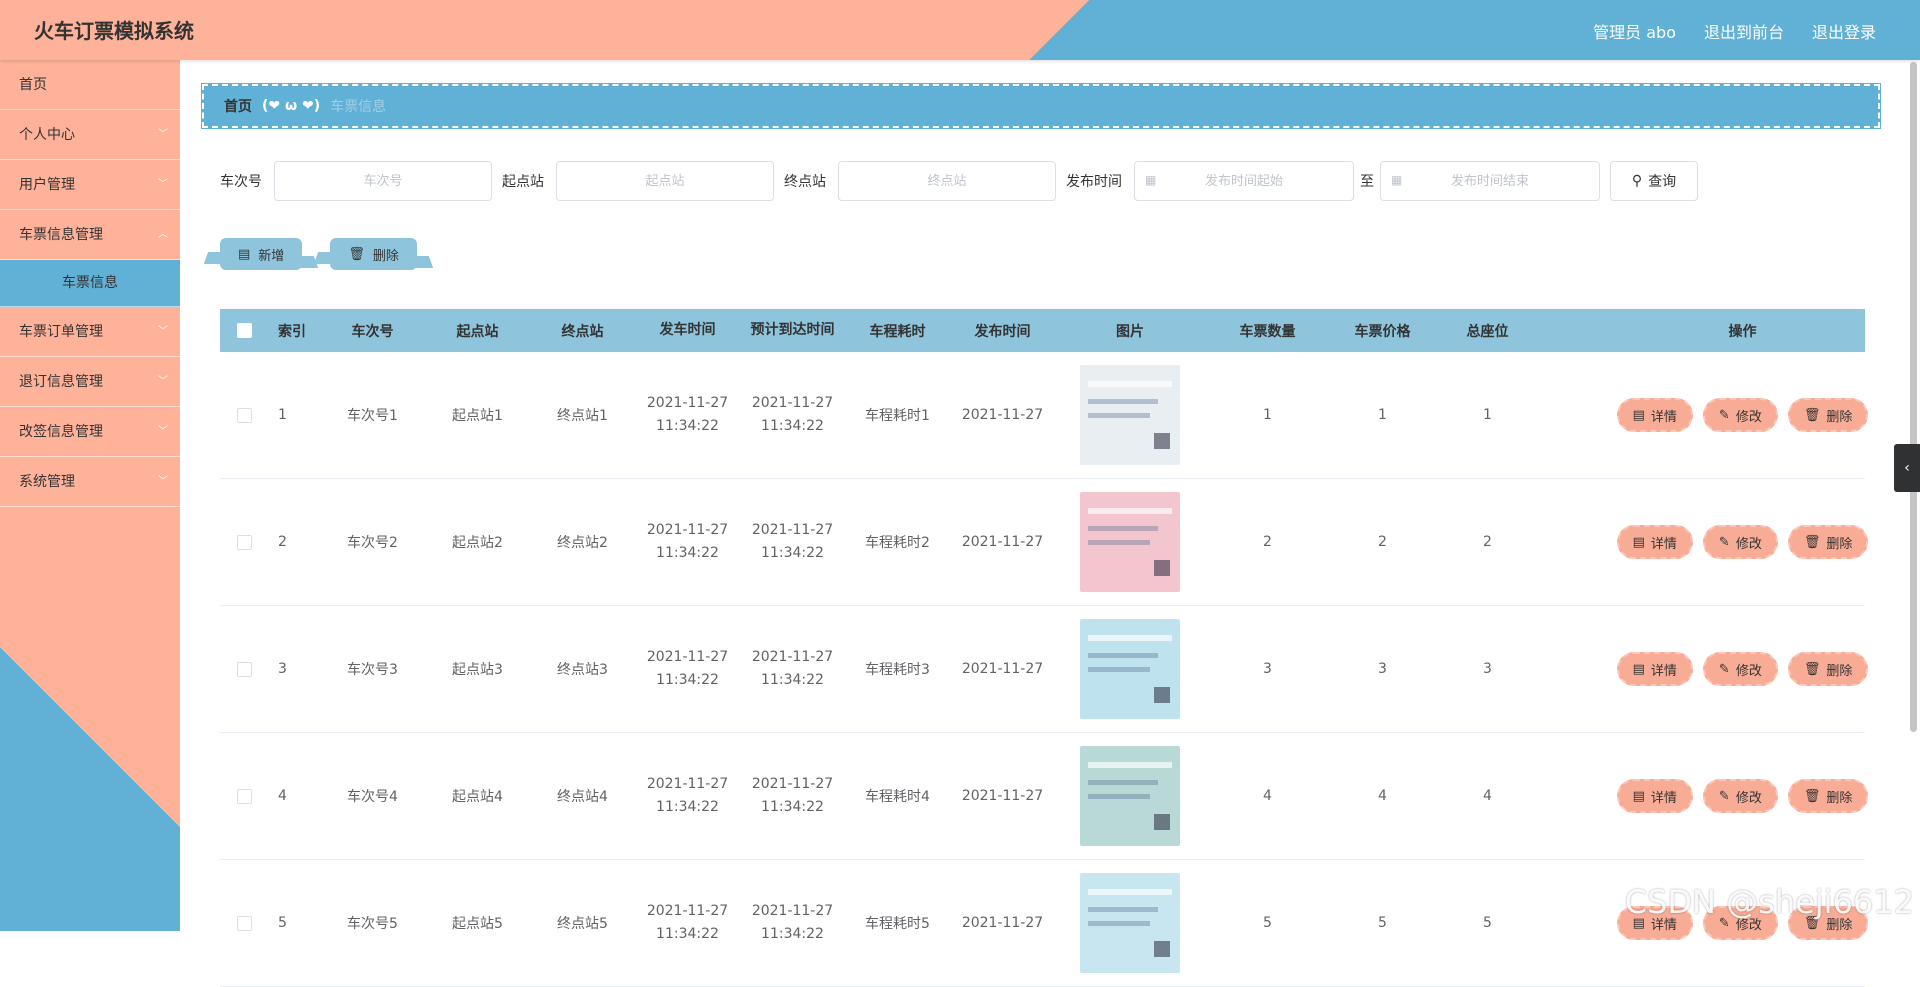 The width and height of the screenshot is (1920, 987). Describe the element at coordinates (582, 416) in the screenshot. I see `cell-to: 终点站1` at that location.